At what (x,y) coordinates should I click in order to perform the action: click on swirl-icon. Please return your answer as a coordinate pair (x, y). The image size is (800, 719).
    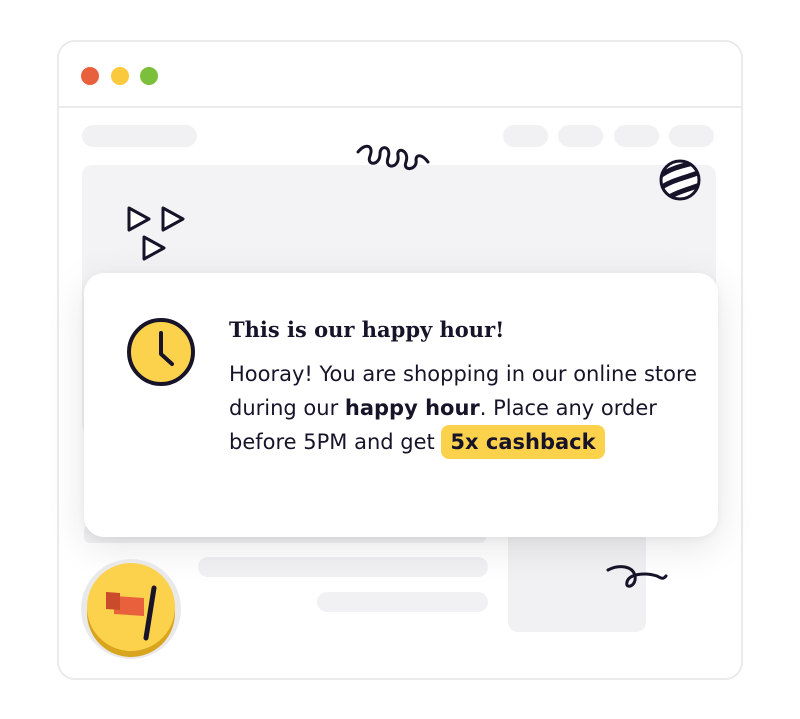
    Looking at the image, I should click on (637, 576).